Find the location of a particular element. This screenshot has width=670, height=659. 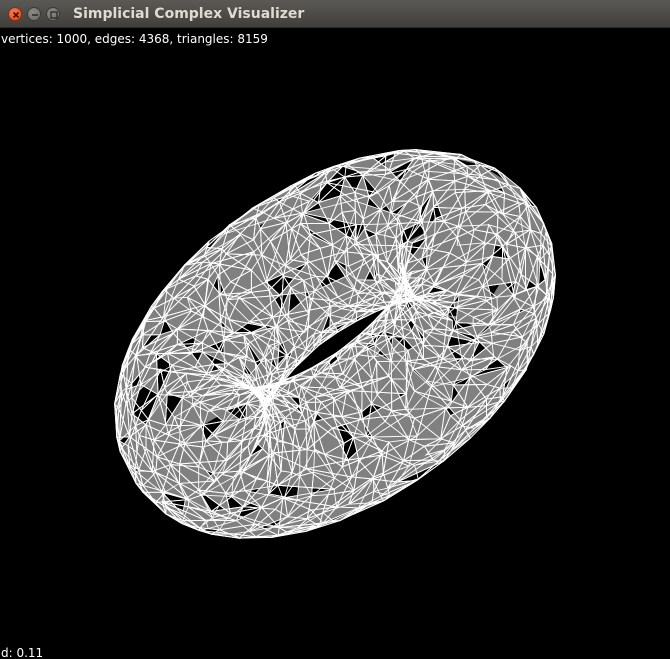

window-title: Simplicial Complex Visualizer is located at coordinates (189, 14).